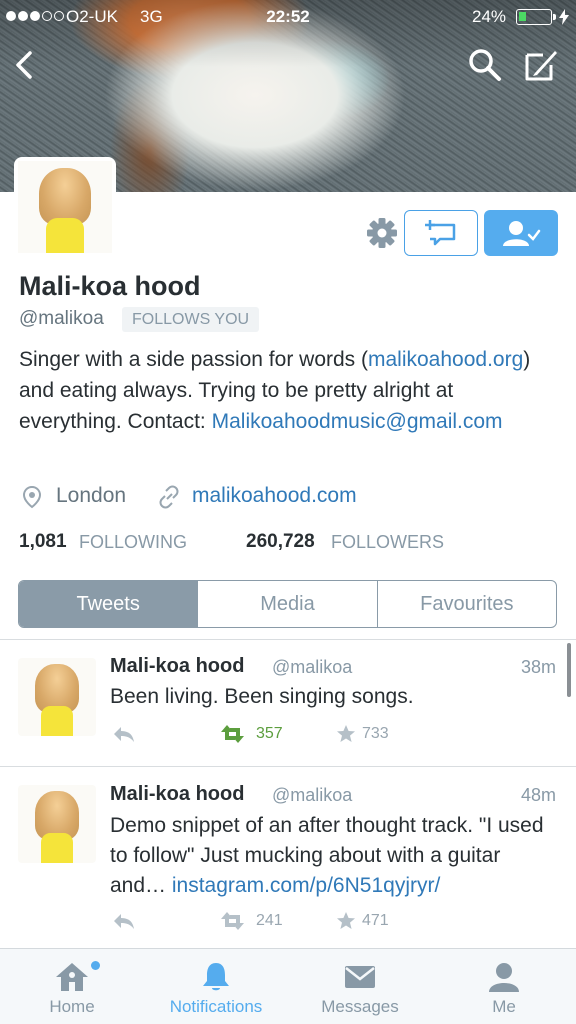 The height and width of the screenshot is (1024, 576). Describe the element at coordinates (538, 795) in the screenshot. I see `tweet-time: 48m` at that location.